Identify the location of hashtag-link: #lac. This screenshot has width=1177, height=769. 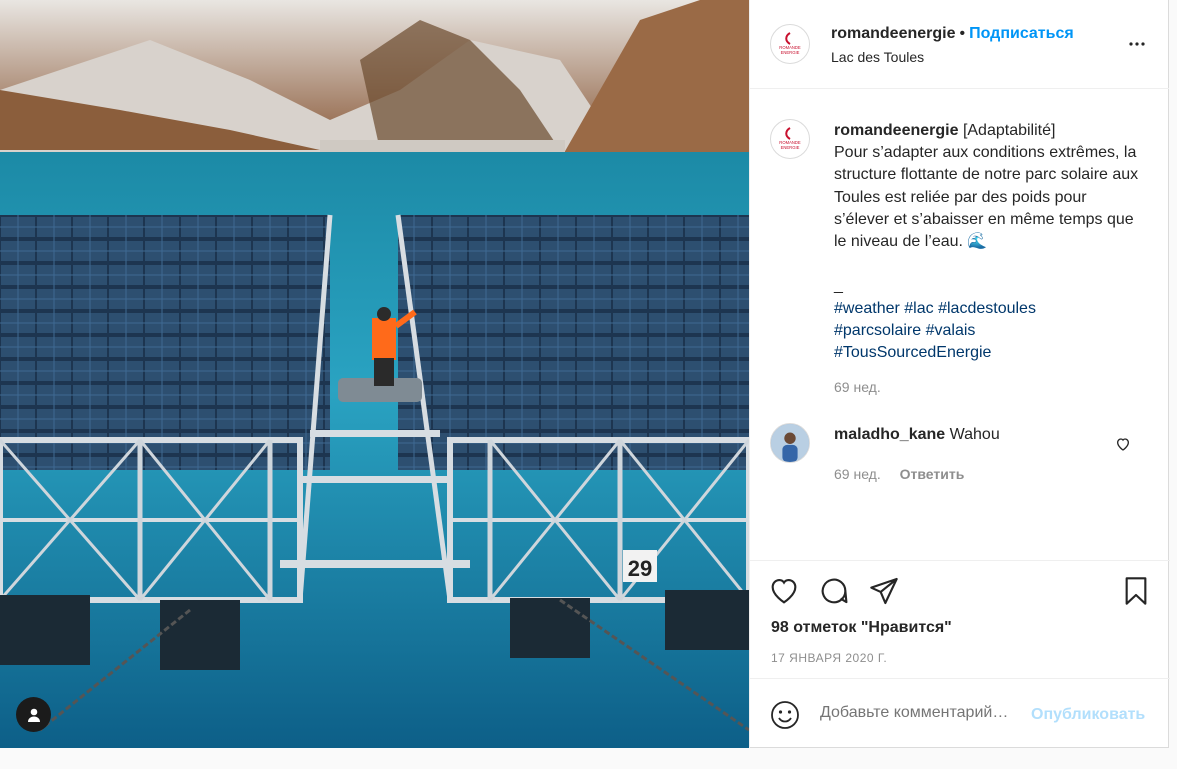
(918, 308).